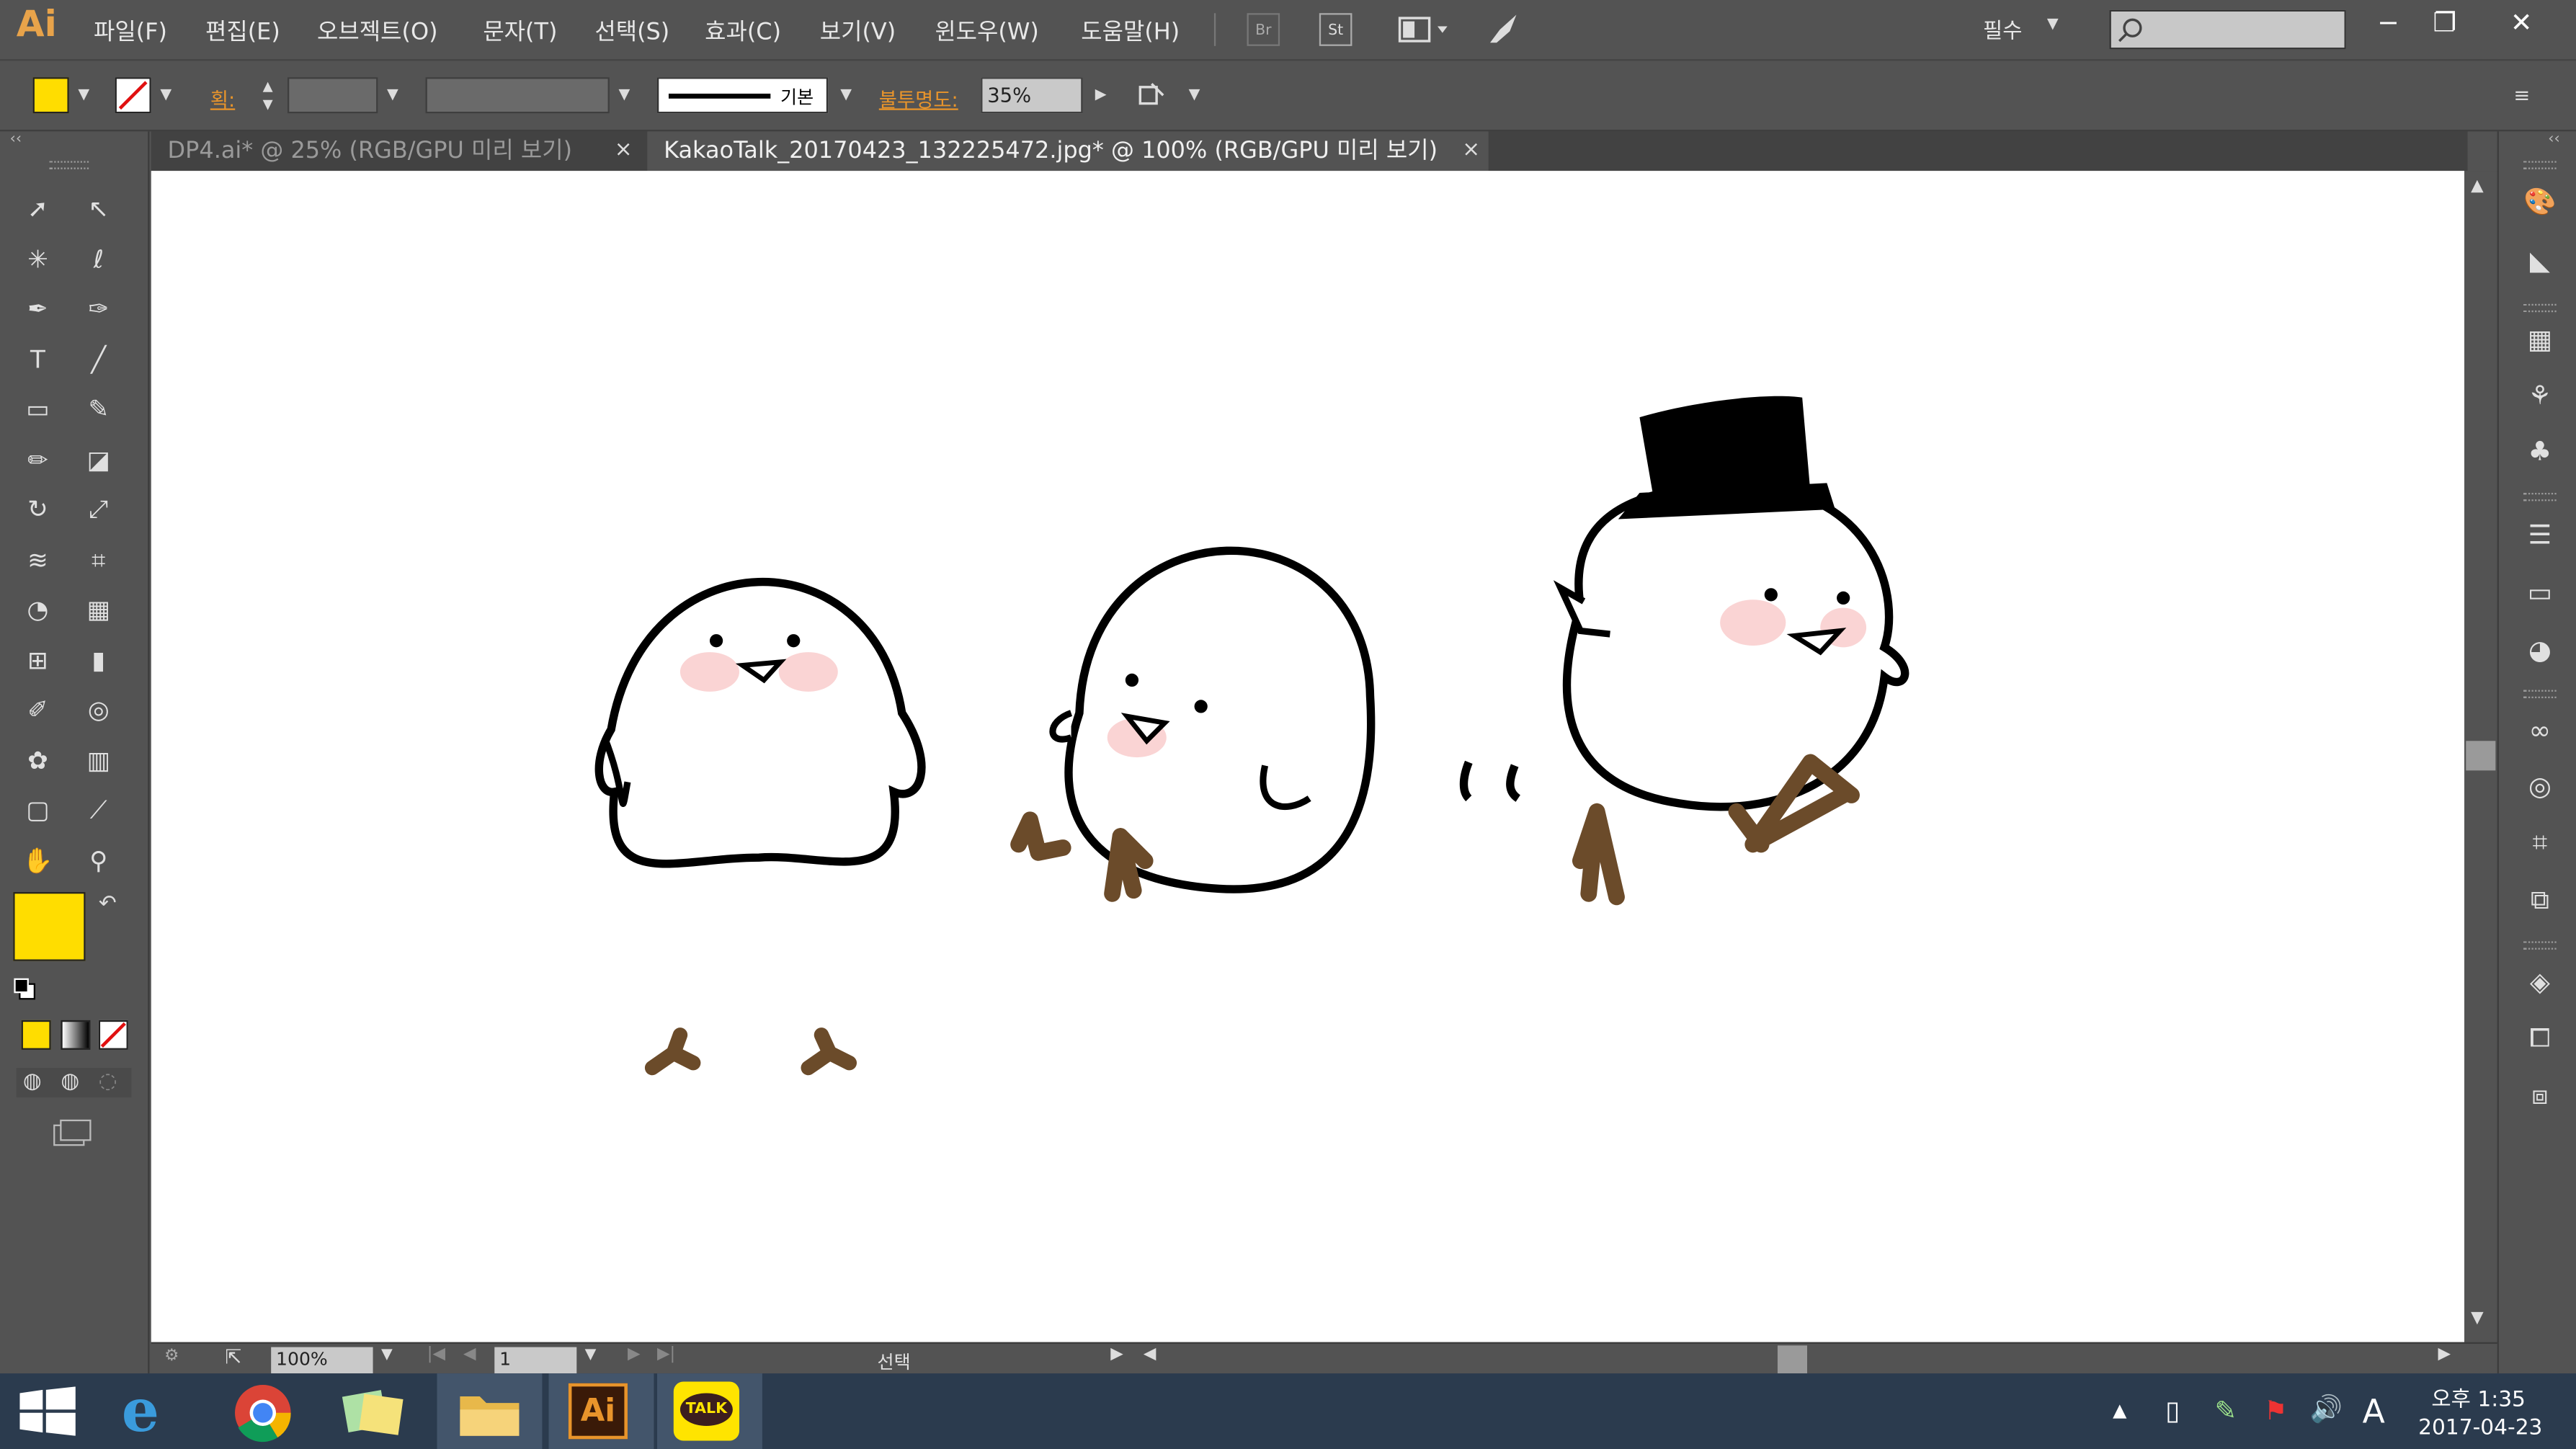  What do you see at coordinates (38, 258) in the screenshot?
I see `magic-wand-tool: ✳` at bounding box center [38, 258].